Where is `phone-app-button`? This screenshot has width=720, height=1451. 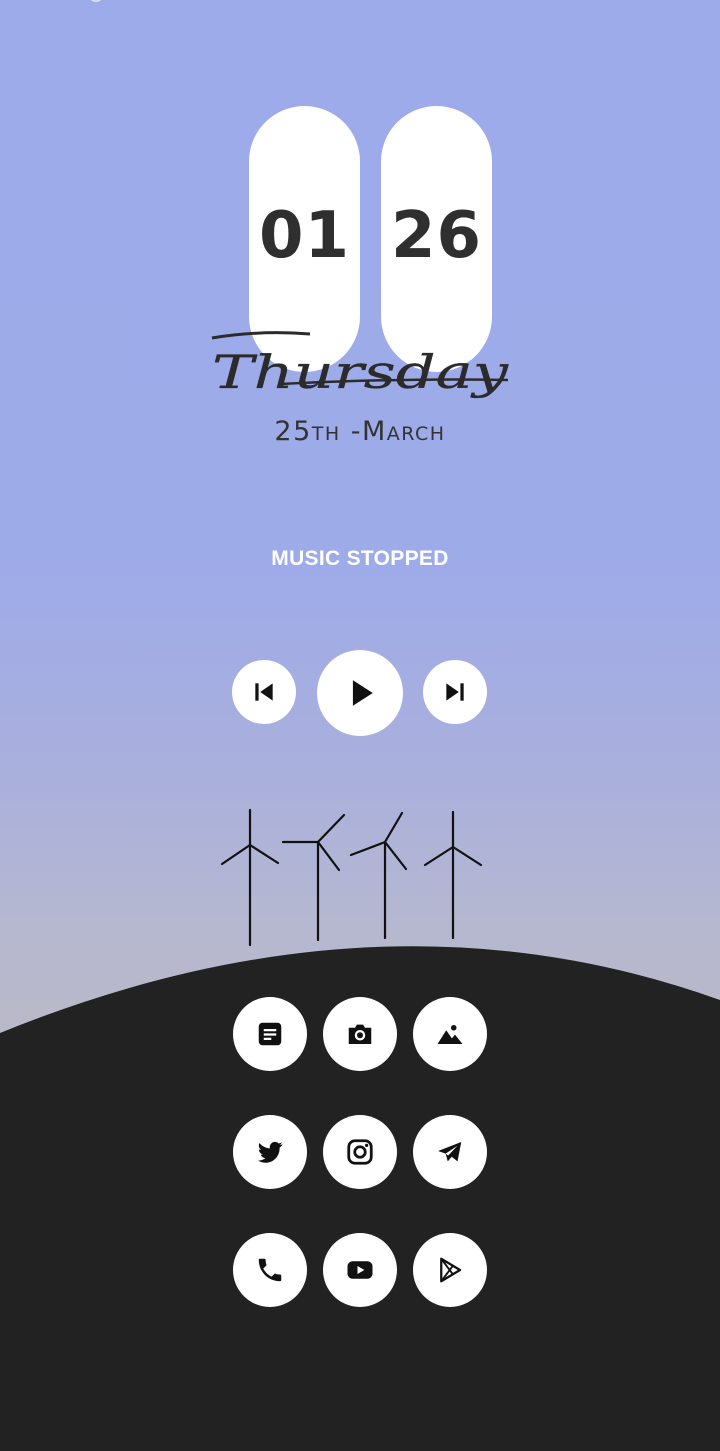
phone-app-button is located at coordinates (270, 1270).